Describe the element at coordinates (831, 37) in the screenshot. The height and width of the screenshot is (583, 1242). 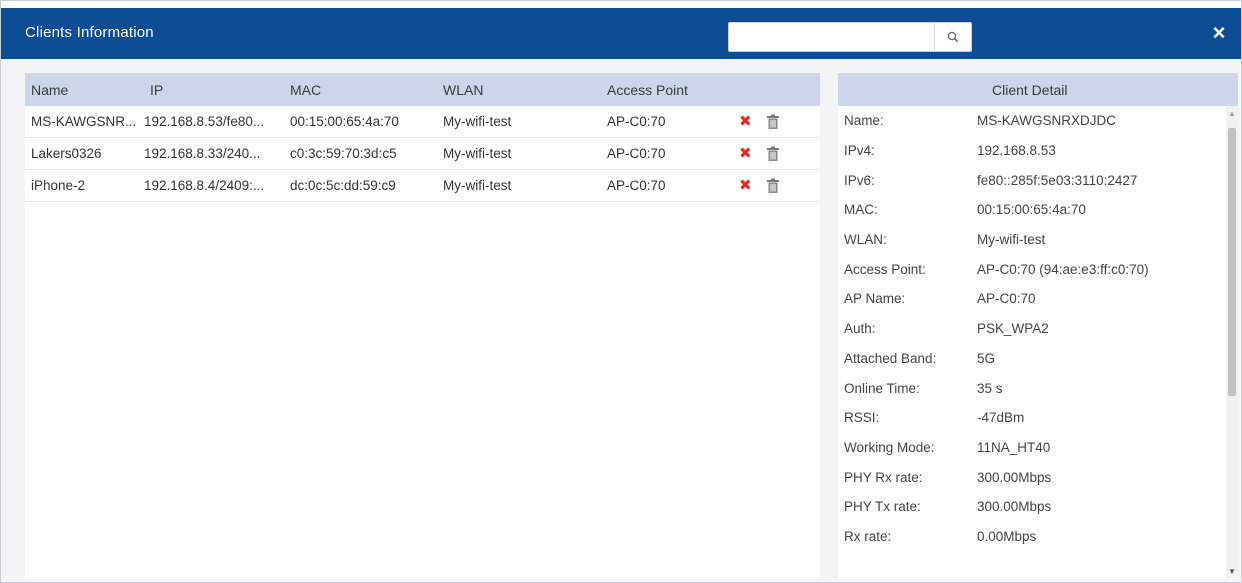
I see `search-input` at that location.